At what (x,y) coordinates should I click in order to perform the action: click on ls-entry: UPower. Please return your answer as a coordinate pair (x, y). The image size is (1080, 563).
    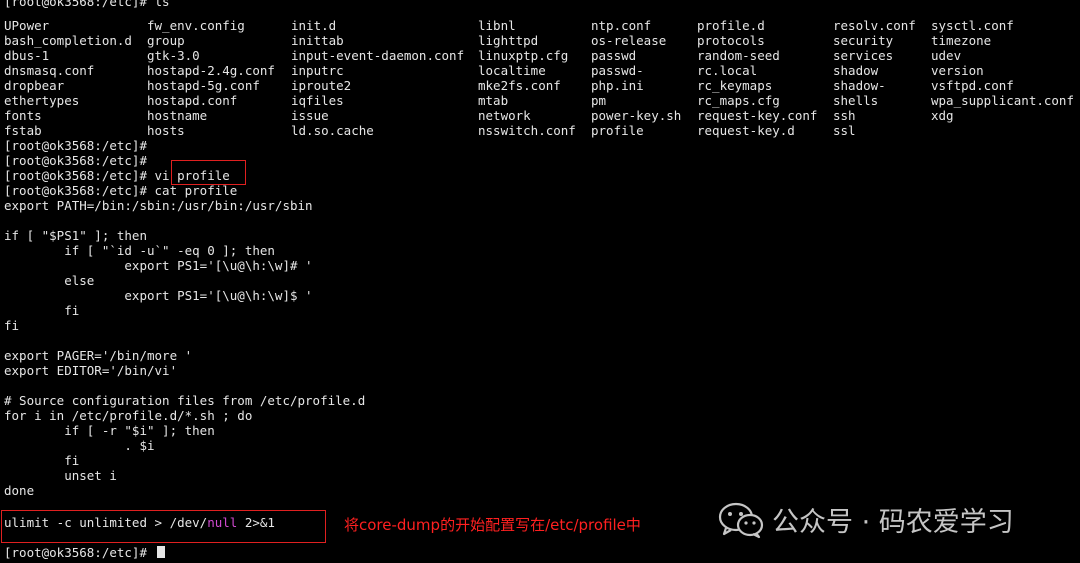
    Looking at the image, I should click on (27, 25).